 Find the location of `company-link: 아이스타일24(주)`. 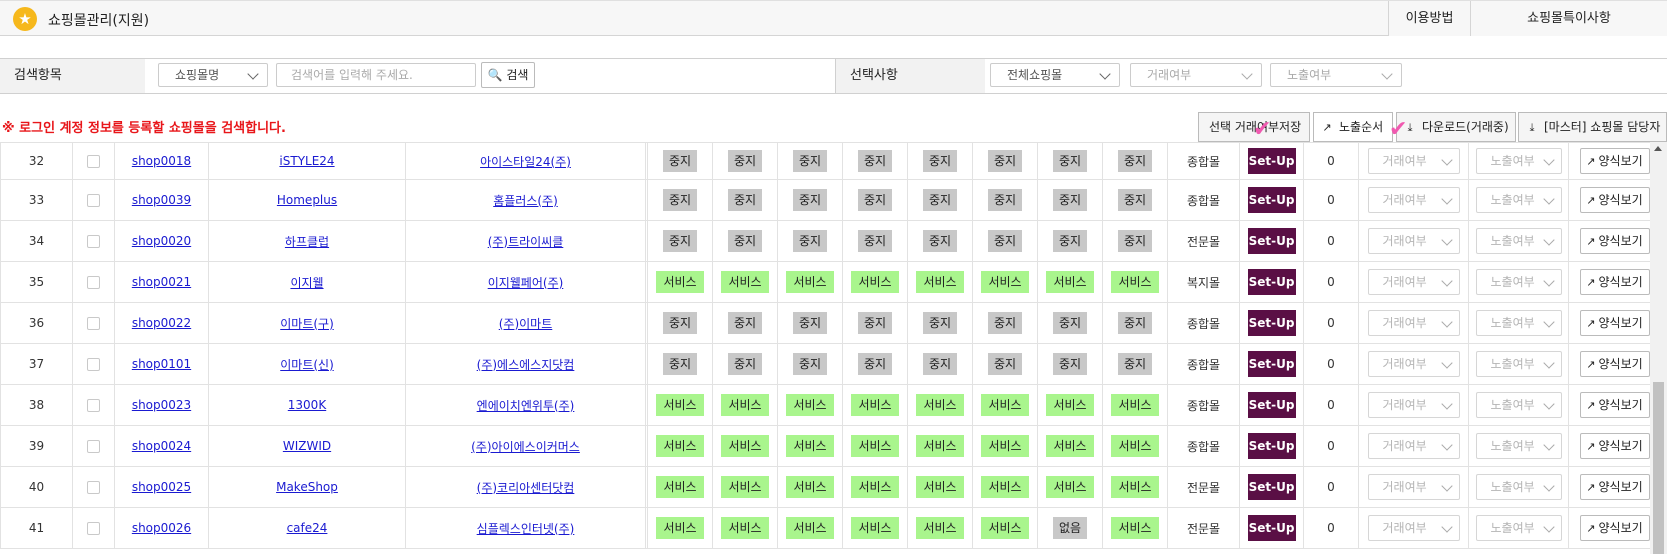

company-link: 아이스타일24(주) is located at coordinates (525, 162).